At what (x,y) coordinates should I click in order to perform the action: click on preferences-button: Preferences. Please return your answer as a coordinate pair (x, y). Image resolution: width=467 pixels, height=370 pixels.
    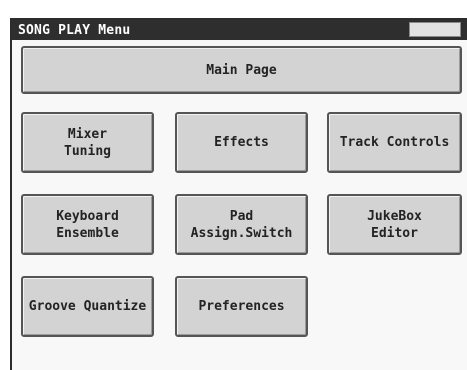
    Looking at the image, I should click on (241, 306).